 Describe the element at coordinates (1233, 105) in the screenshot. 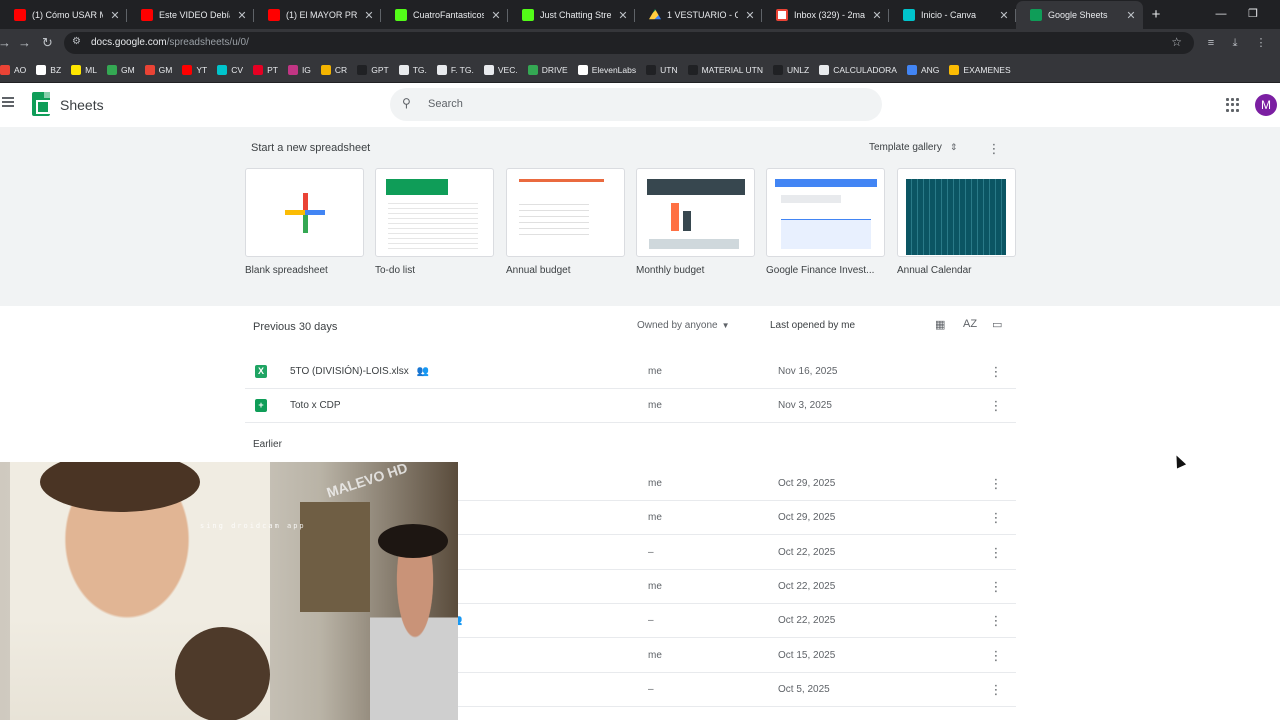

I see `google-apps-icon` at that location.